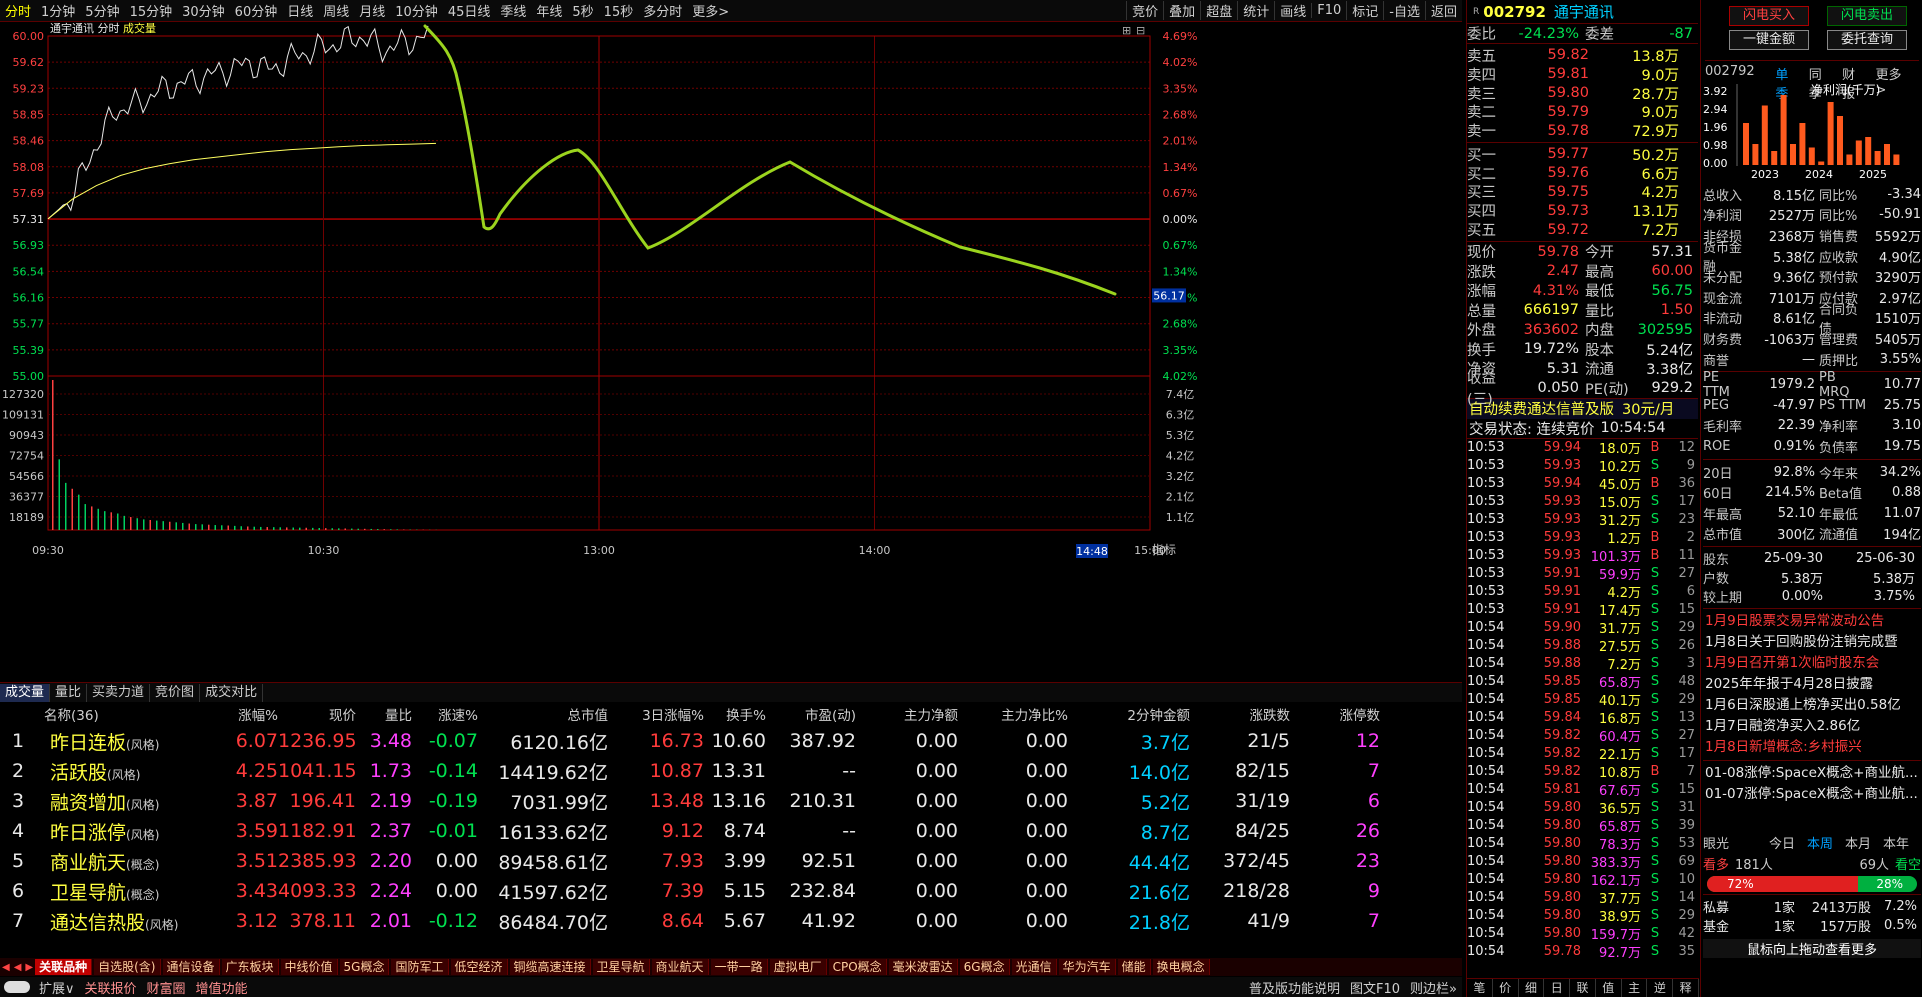 The height and width of the screenshot is (997, 1922). What do you see at coordinates (1335, 714) in the screenshot?
I see `table-col-header: 涨停数` at bounding box center [1335, 714].